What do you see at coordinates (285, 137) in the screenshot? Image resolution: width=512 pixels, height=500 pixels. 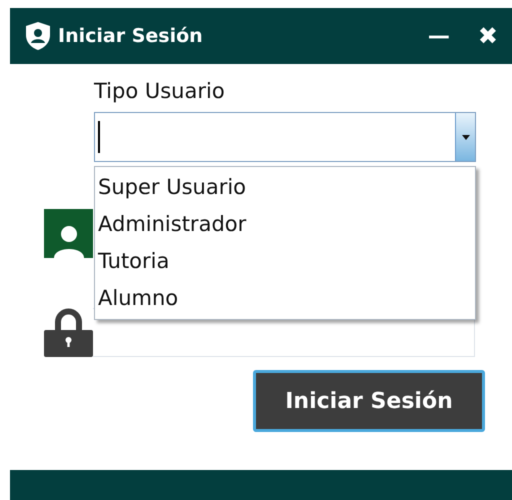 I see `user-type-combo` at bounding box center [285, 137].